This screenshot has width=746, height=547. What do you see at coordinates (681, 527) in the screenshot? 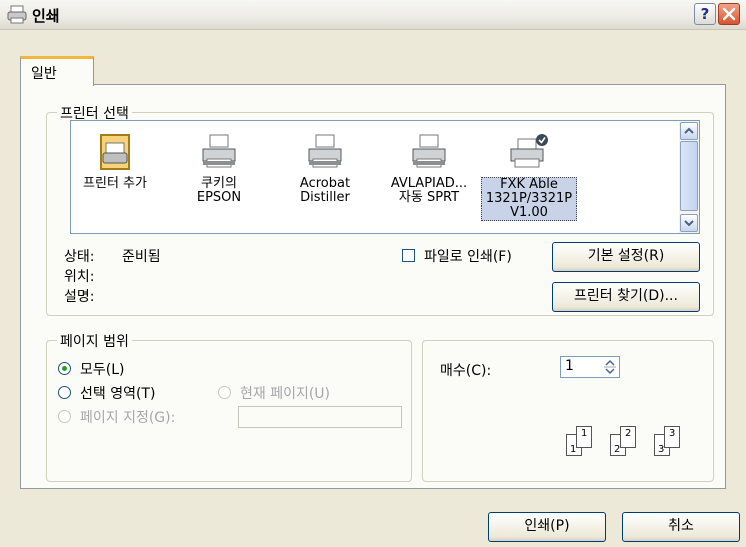
I see `cancel-button: 취소` at bounding box center [681, 527].